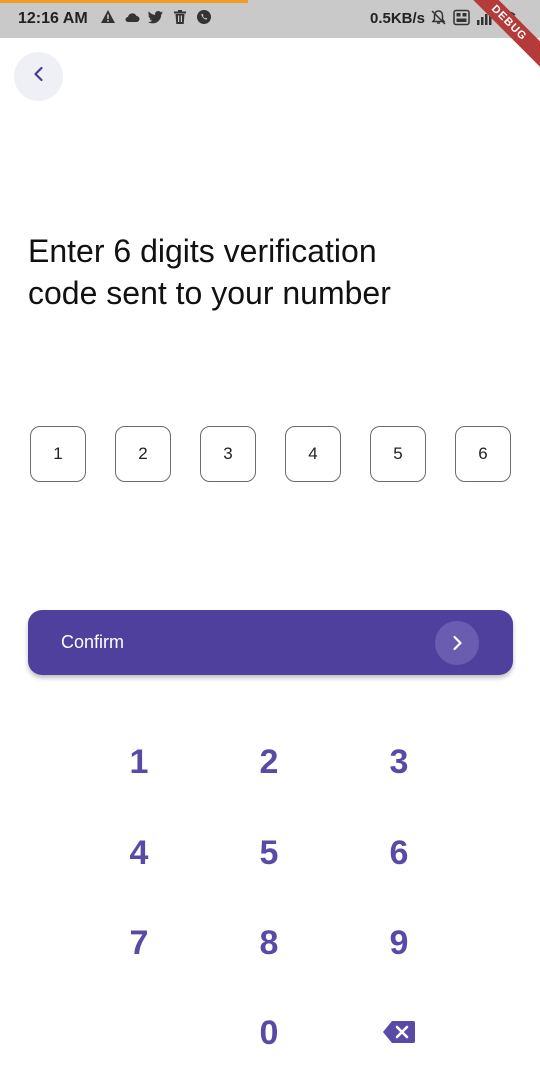 The image size is (540, 1080). I want to click on notification-icons, so click(156, 17).